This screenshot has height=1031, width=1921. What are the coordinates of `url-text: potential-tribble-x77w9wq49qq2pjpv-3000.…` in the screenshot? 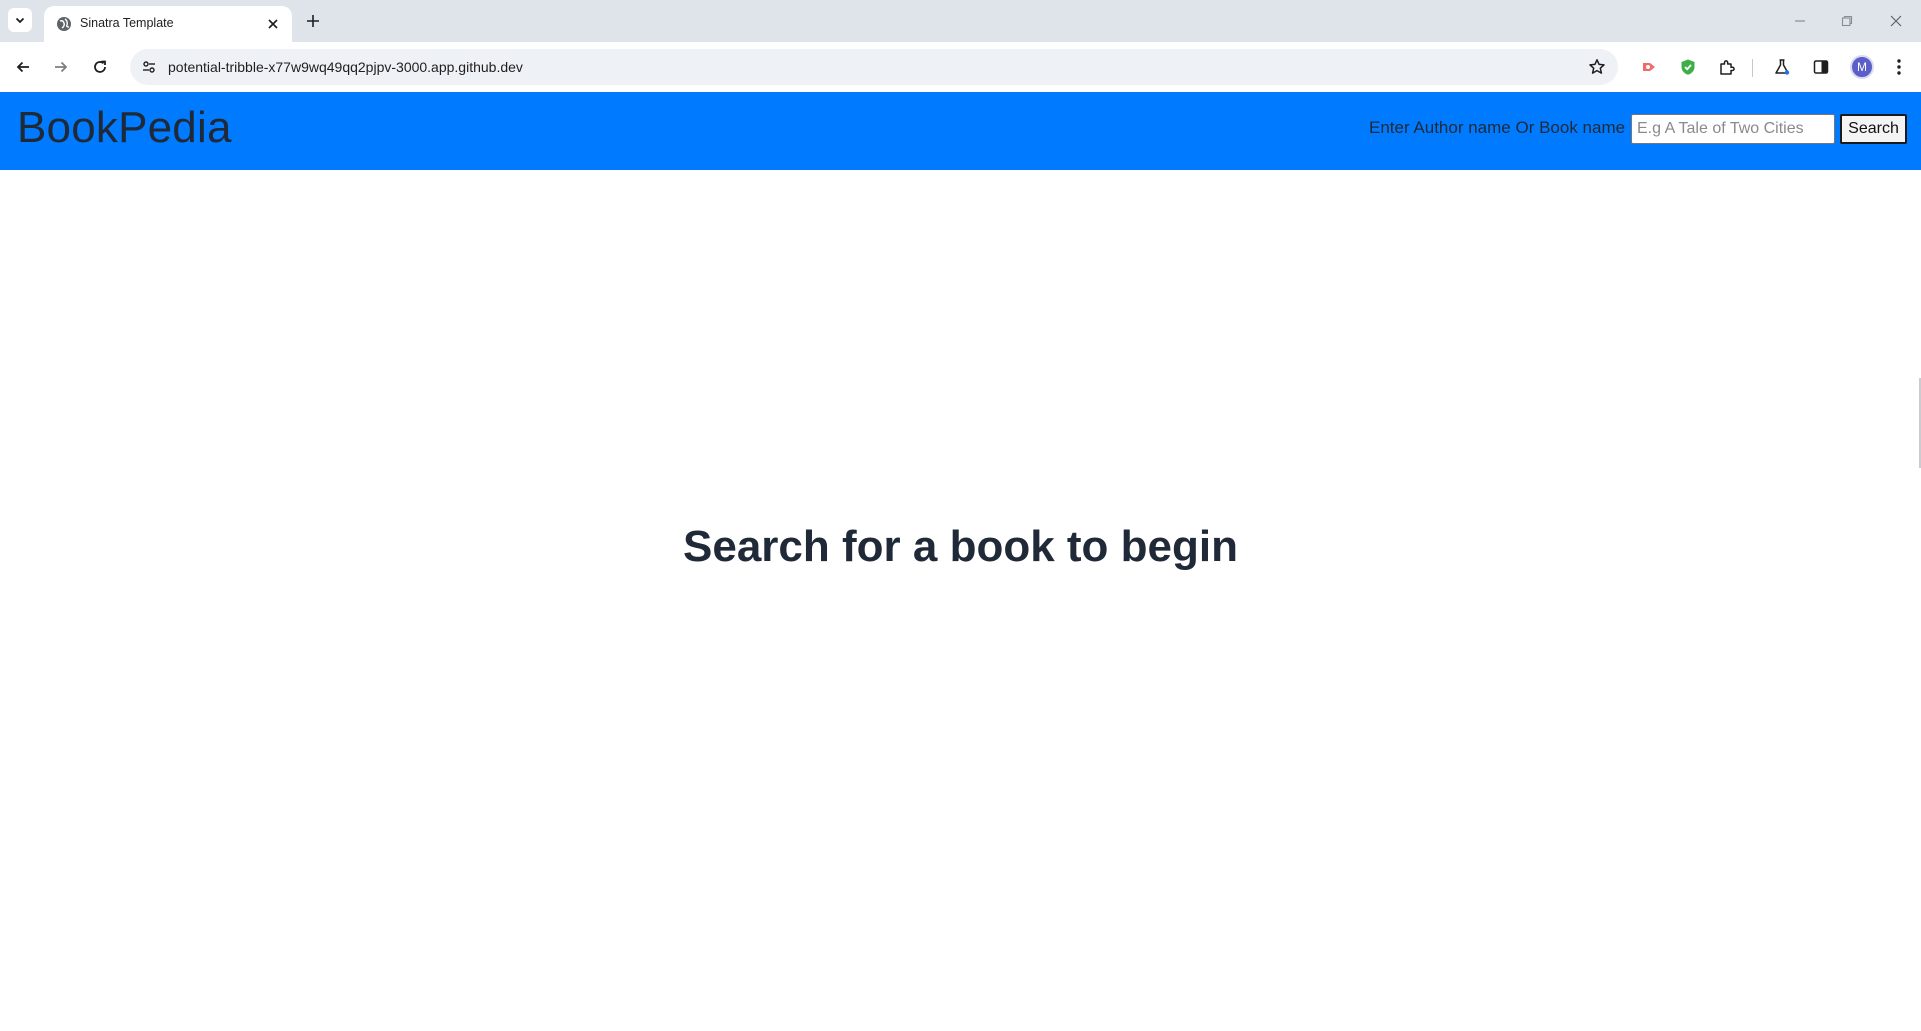 It's located at (345, 67).